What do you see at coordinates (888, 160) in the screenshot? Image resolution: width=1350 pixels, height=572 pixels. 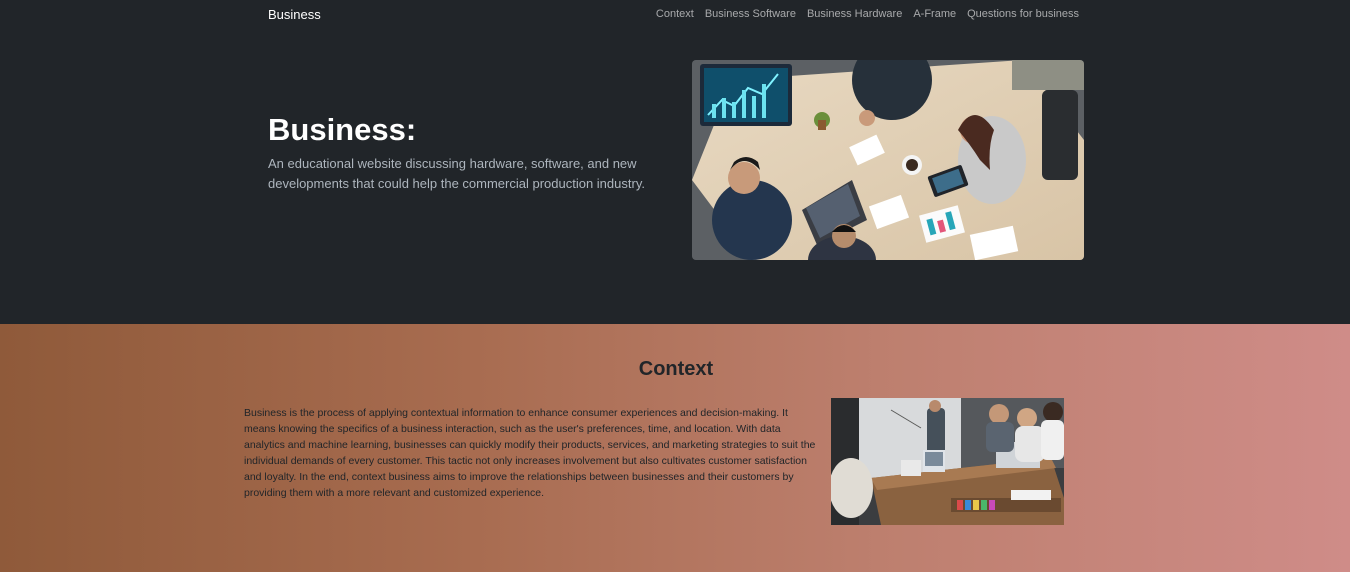 I see `hero-image-business-meeting` at bounding box center [888, 160].